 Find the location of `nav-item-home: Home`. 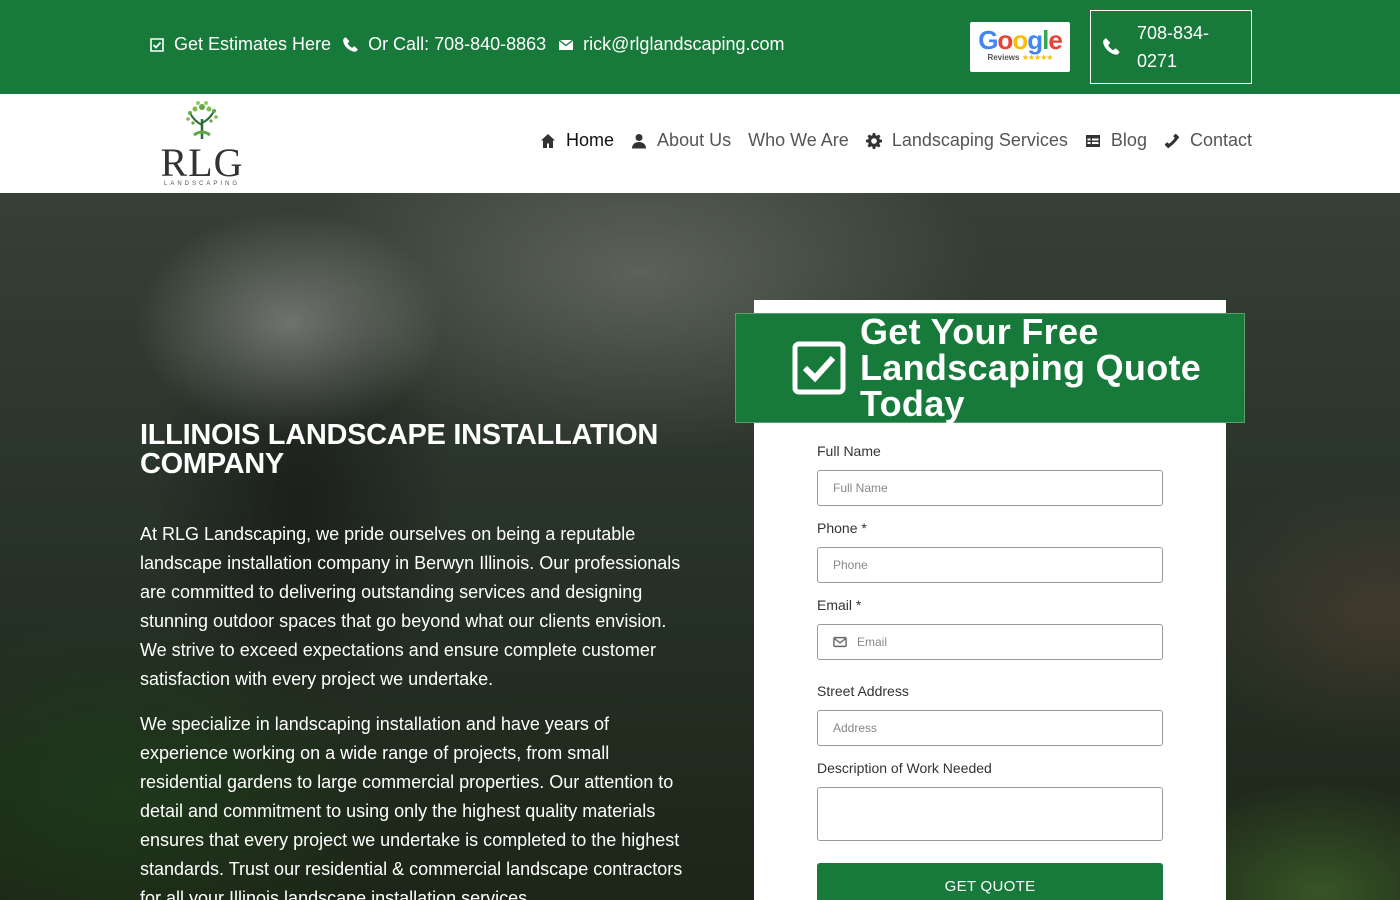

nav-item-home: Home is located at coordinates (577, 140).